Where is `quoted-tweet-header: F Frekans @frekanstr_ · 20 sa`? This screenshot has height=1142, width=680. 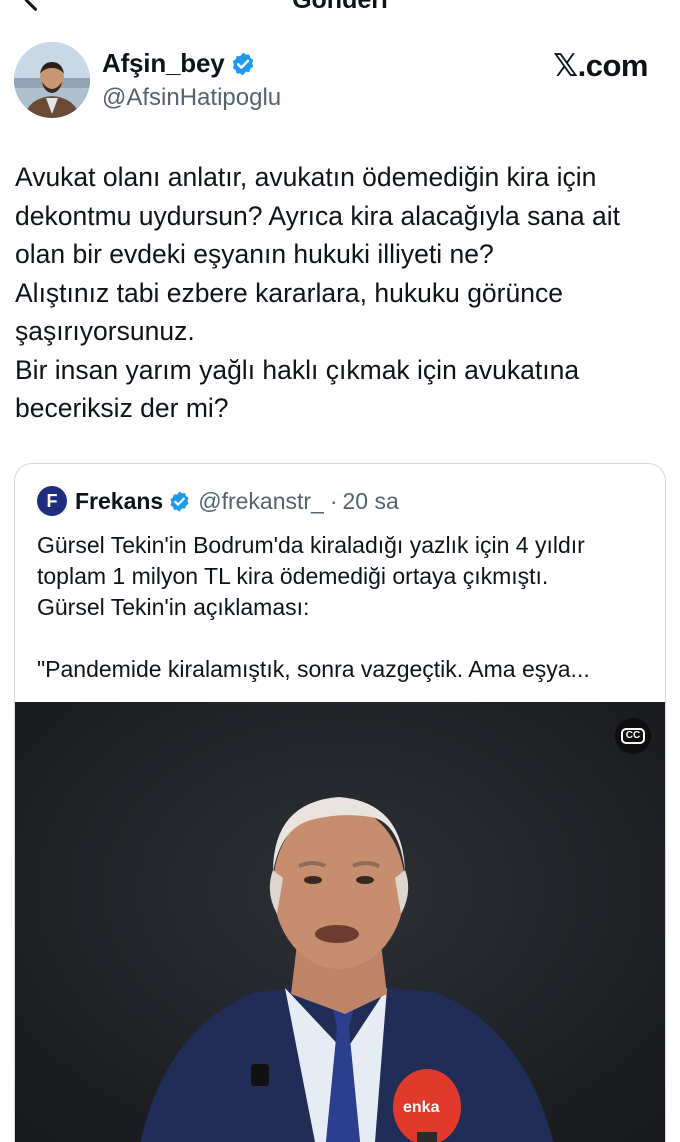
quoted-tweet-header: F Frekans @frekanstr_ · 20 sa is located at coordinates (218, 501).